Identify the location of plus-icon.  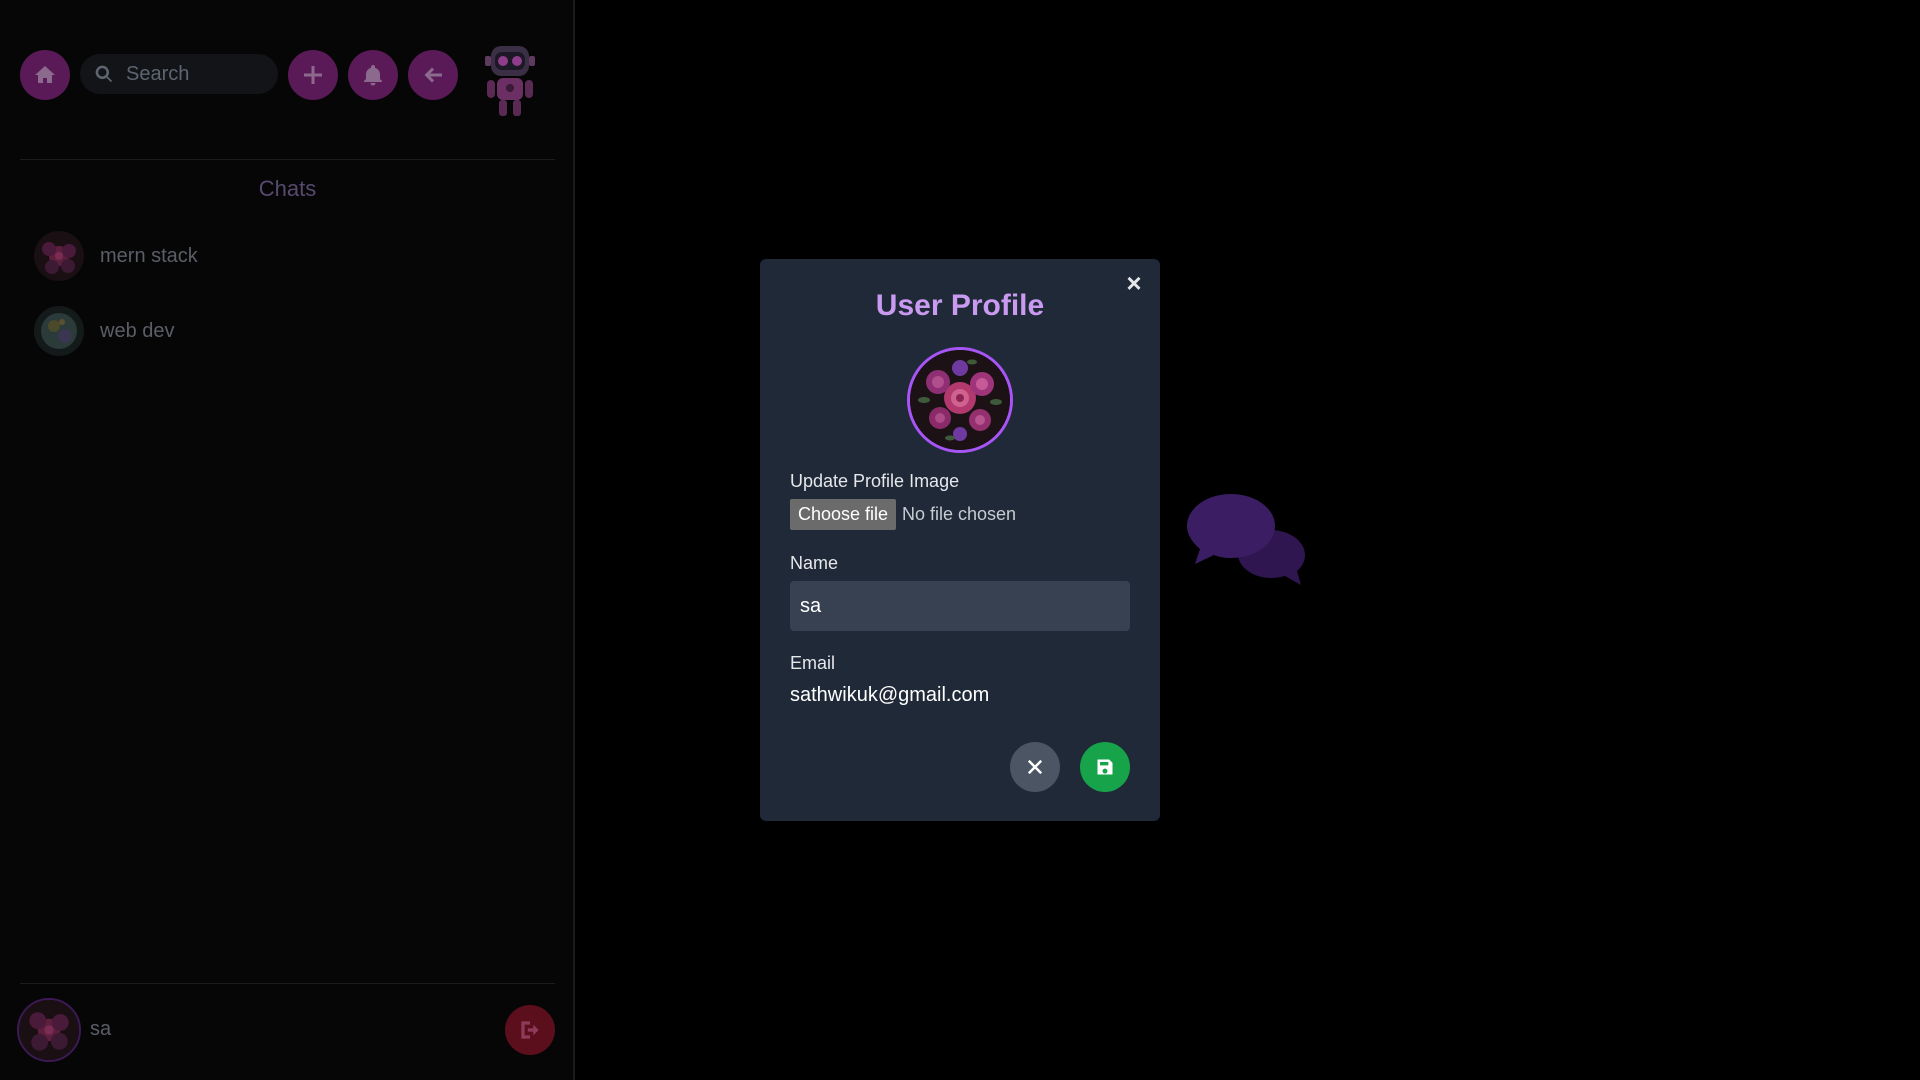
(313, 75).